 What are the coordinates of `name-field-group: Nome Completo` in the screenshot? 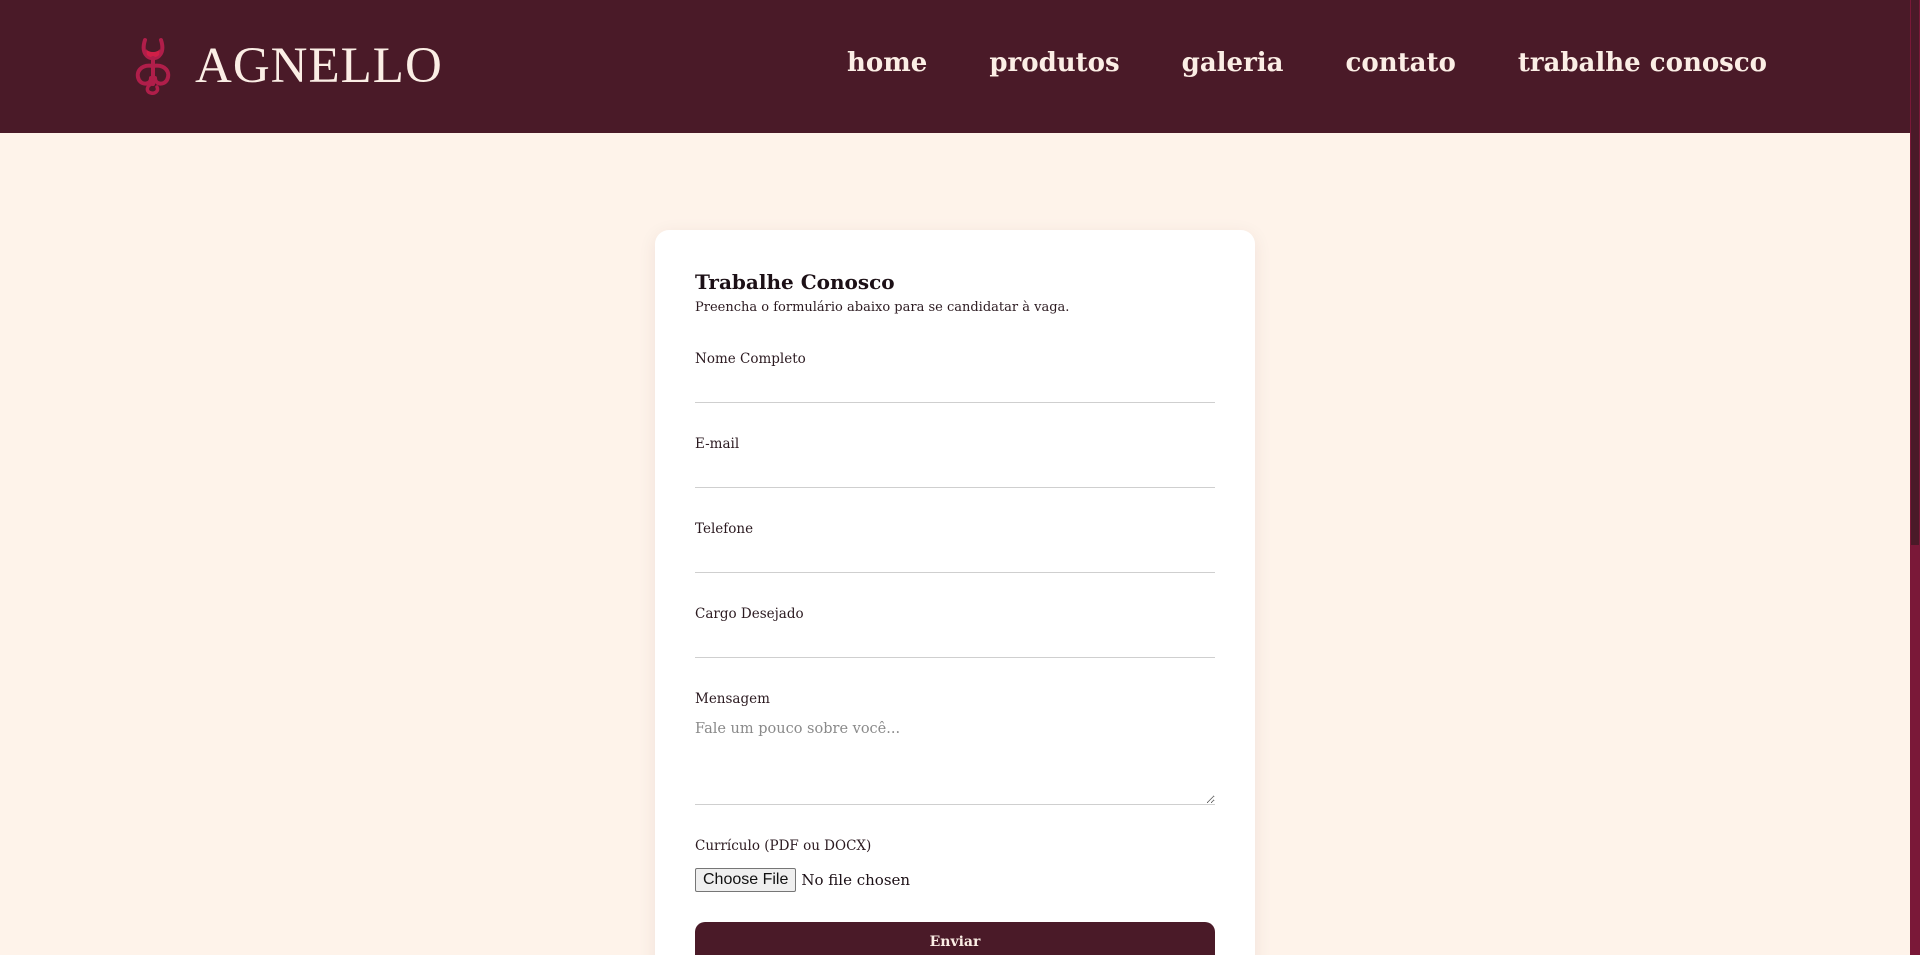 It's located at (955, 377).